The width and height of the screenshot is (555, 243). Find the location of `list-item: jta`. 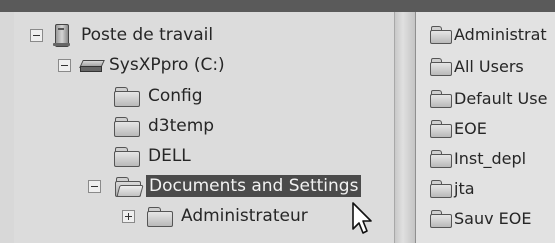

list-item: jta is located at coordinates (452, 188).